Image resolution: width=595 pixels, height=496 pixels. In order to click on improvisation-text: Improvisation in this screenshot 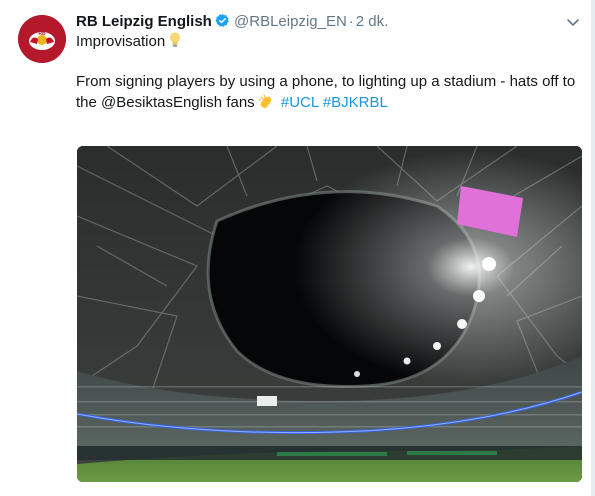, I will do `click(121, 41)`.